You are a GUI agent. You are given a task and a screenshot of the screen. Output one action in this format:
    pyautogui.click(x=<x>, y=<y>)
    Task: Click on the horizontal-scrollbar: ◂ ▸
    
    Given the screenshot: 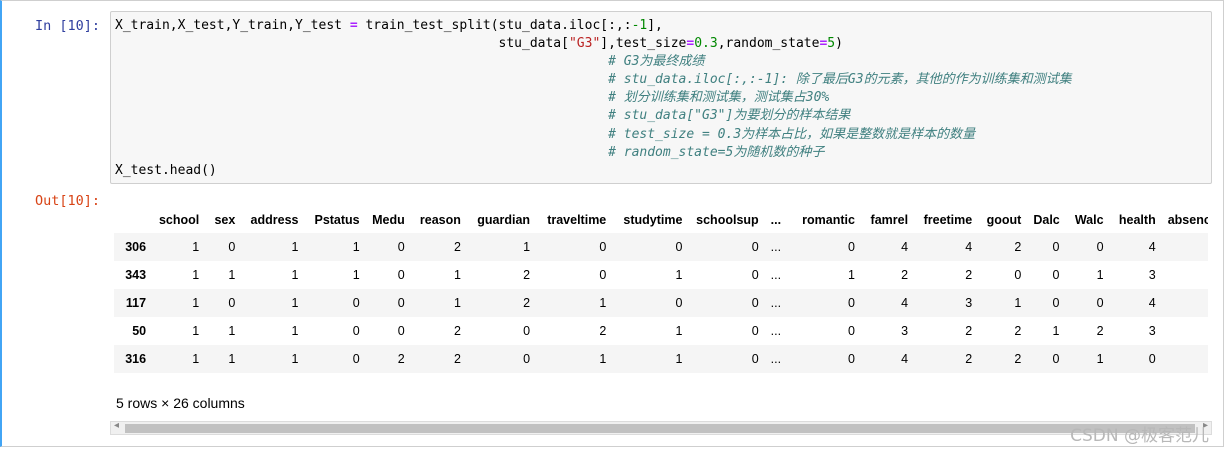 What is the action you would take?
    pyautogui.click(x=661, y=427)
    